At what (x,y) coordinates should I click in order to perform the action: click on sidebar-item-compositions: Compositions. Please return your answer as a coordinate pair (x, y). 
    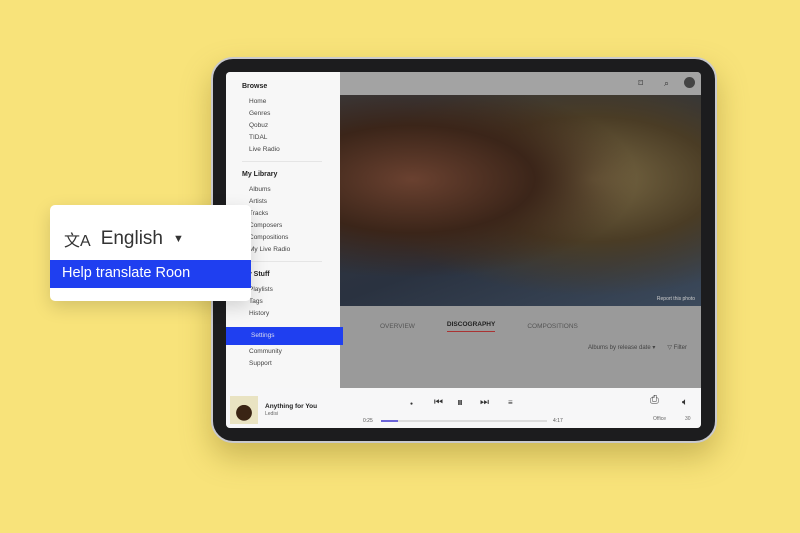
    Looking at the image, I should click on (268, 237).